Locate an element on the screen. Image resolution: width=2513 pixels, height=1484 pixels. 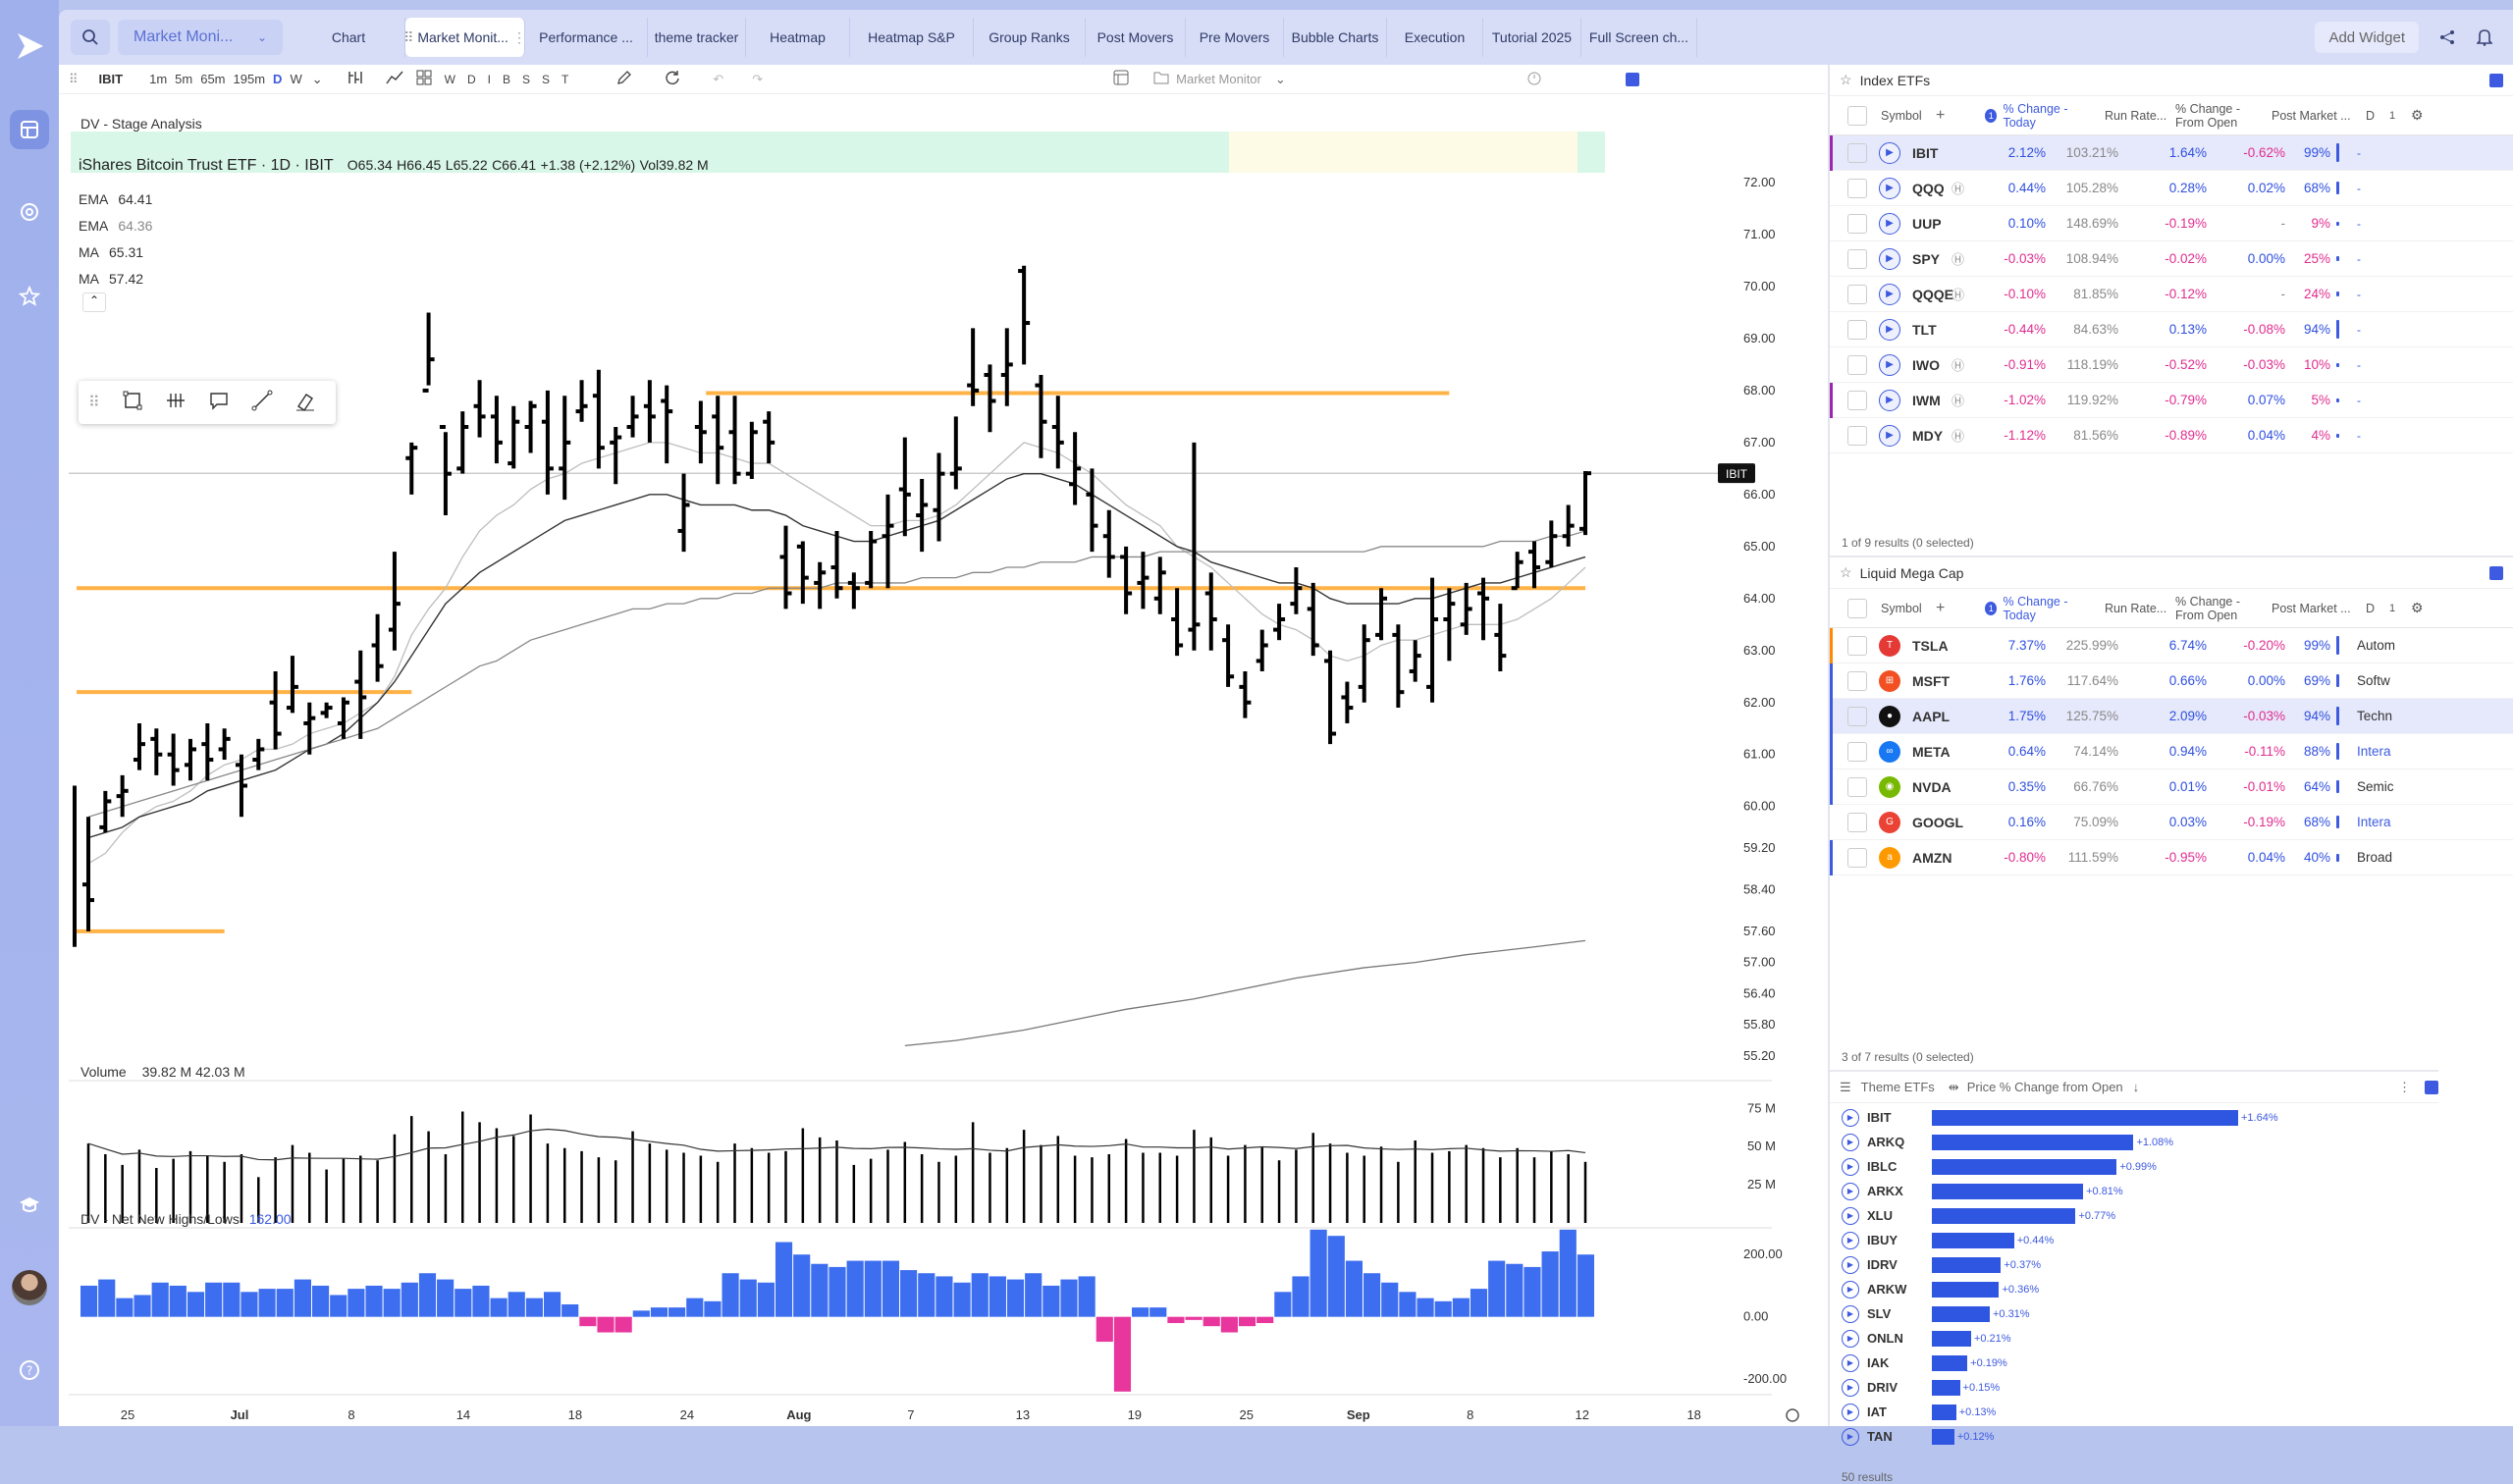
table-row: ▶ IWO Ⓗ -0.91% 118.19% -0.52% -0.03% 10% - is located at coordinates (2172, 365).